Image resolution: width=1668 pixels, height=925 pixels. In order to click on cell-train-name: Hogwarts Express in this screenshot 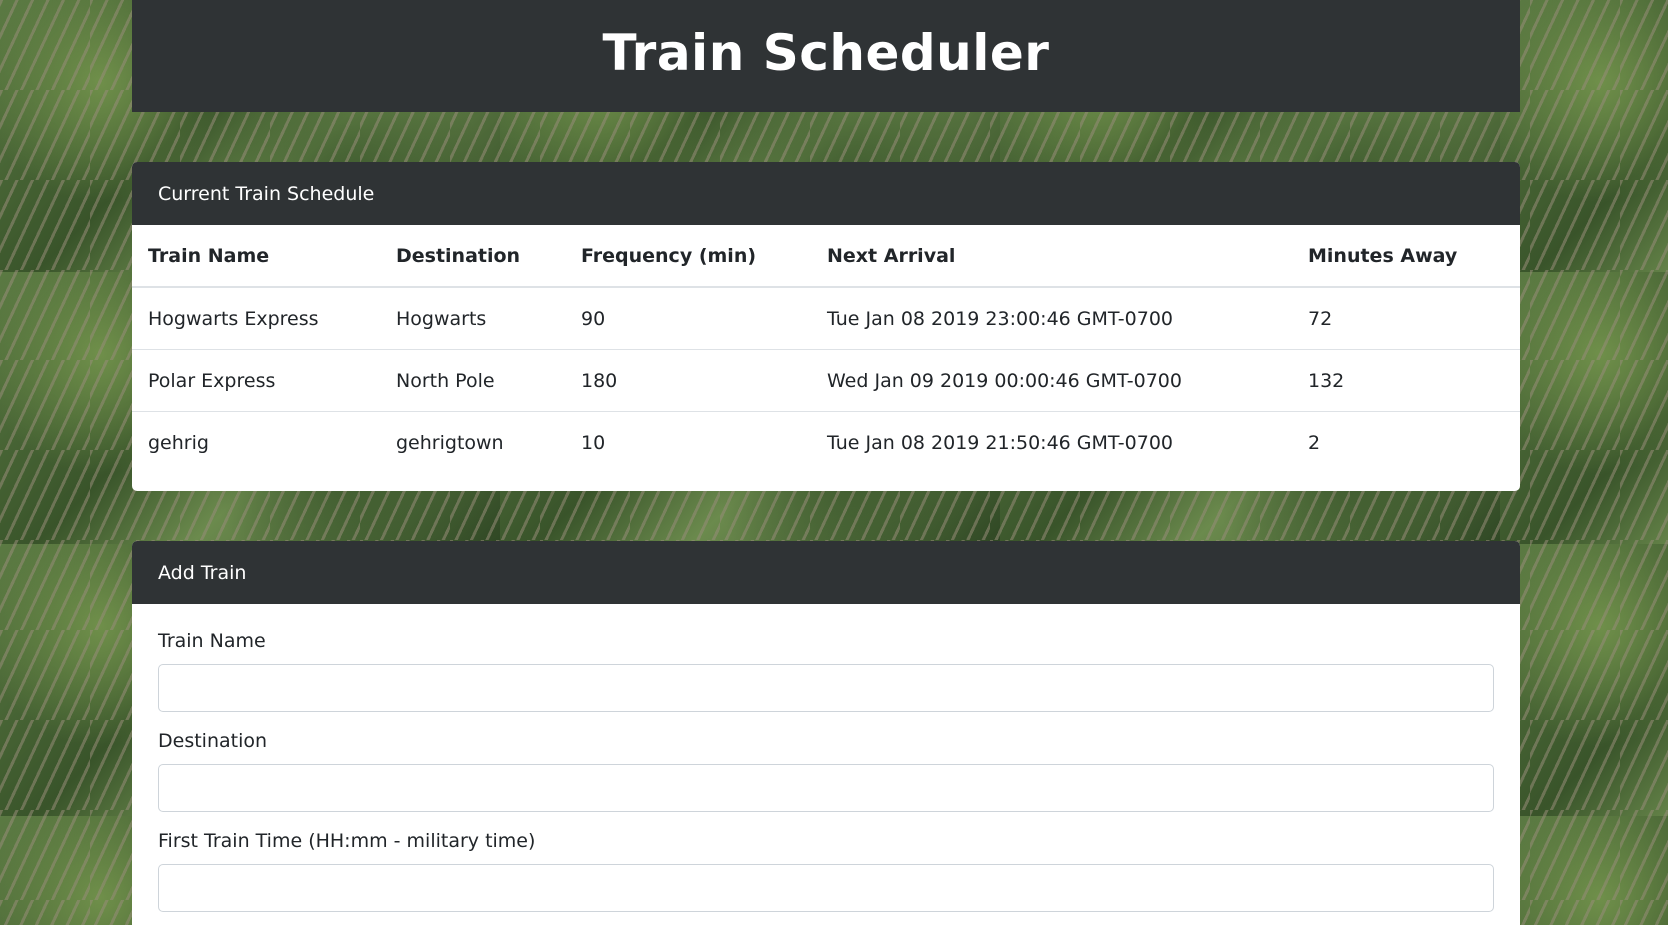, I will do `click(256, 318)`.